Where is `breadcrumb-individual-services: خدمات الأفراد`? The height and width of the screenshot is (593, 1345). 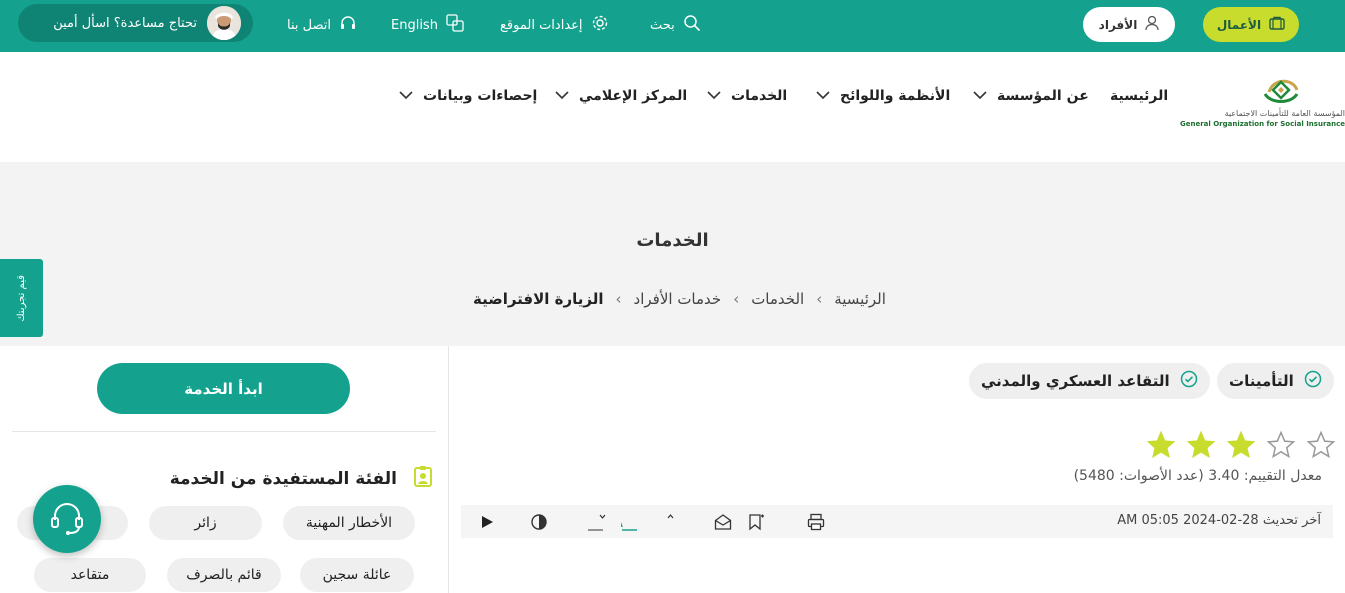
breadcrumb-individual-services: خدمات الأفراد is located at coordinates (678, 299).